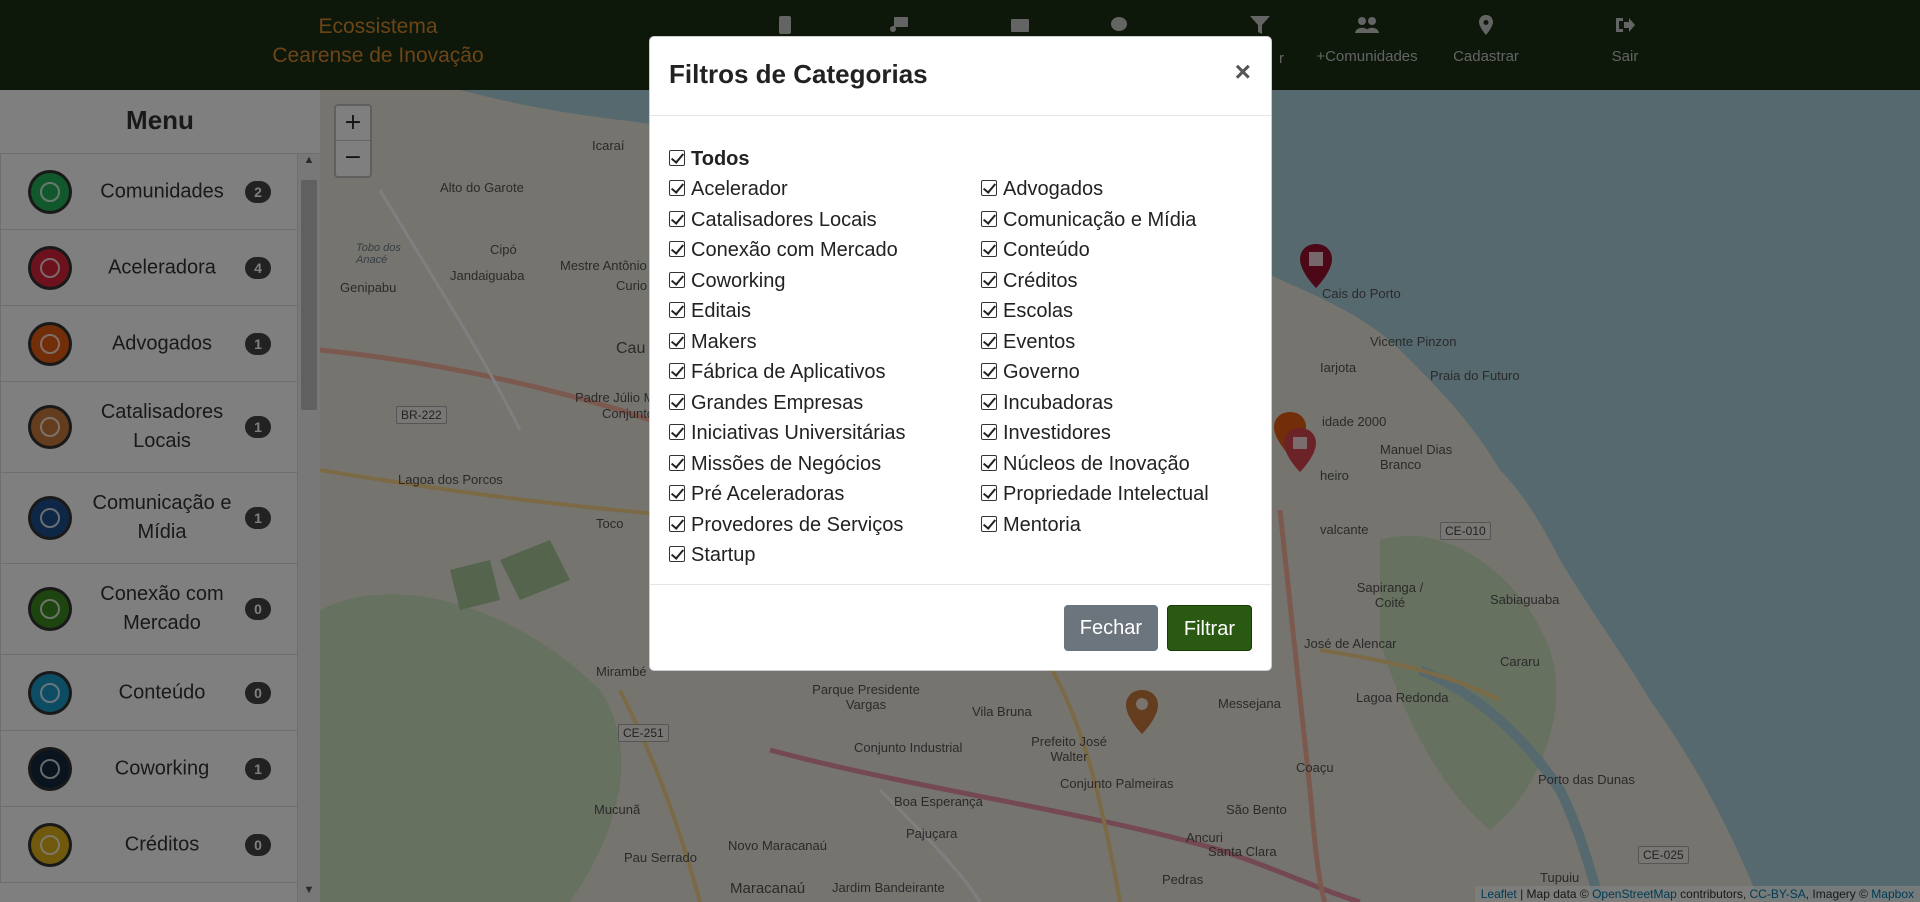 This screenshot has width=1920, height=902. I want to click on category-checkbox: Coworking, so click(727, 281).